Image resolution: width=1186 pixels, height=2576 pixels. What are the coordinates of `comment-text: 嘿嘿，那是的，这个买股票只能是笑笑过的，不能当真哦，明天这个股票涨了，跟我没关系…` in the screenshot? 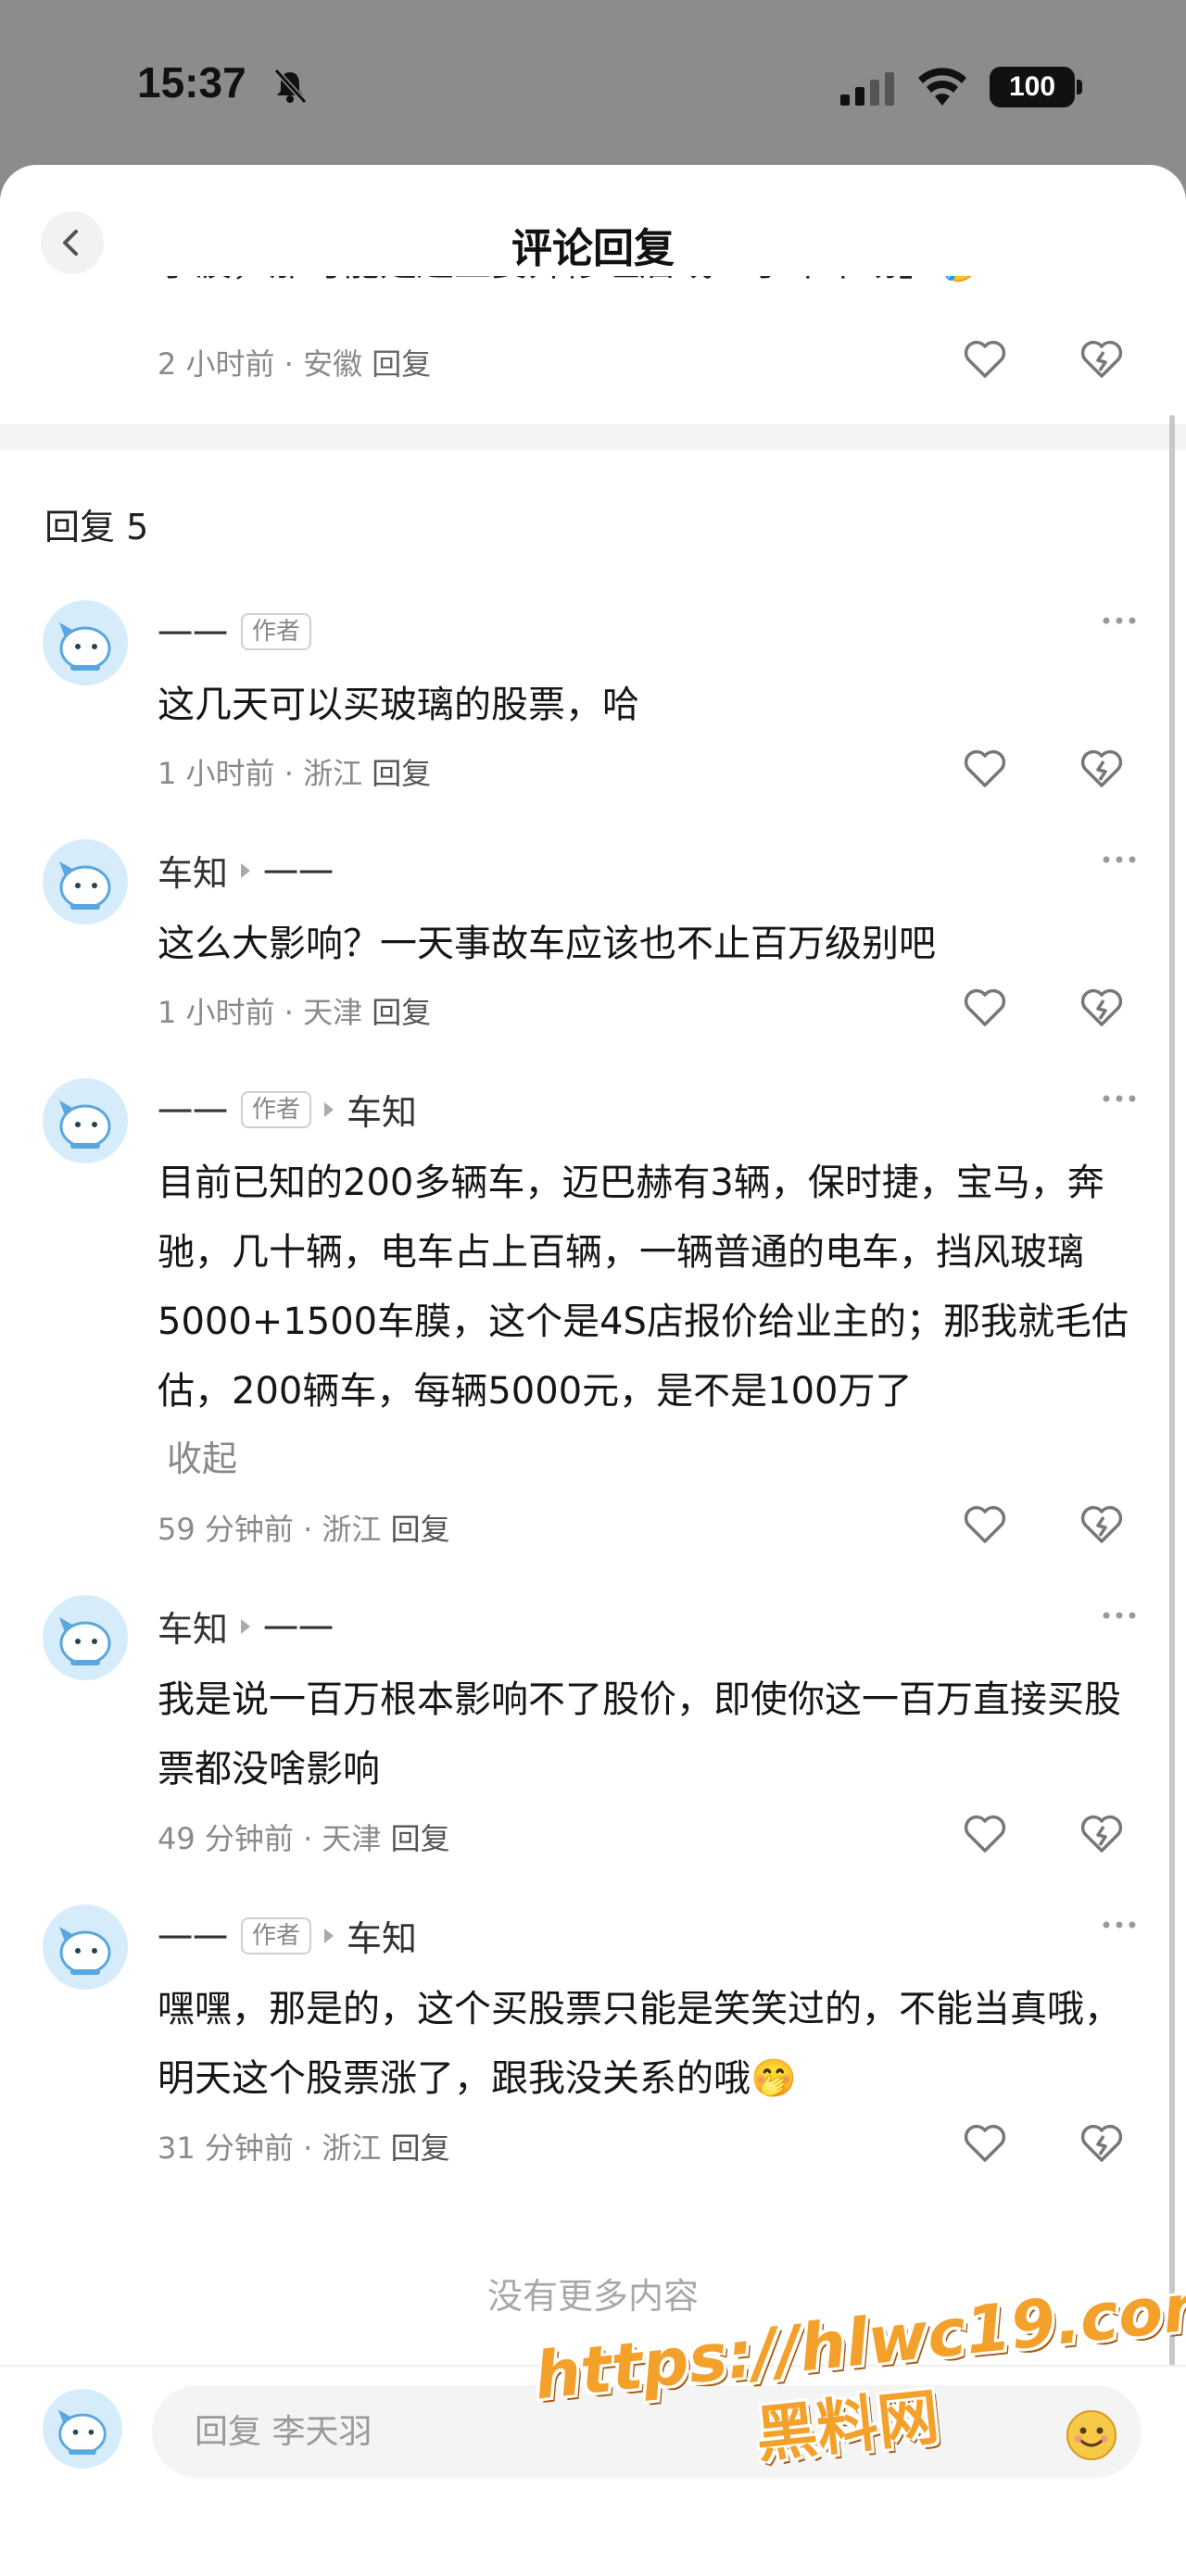 It's located at (639, 2044).